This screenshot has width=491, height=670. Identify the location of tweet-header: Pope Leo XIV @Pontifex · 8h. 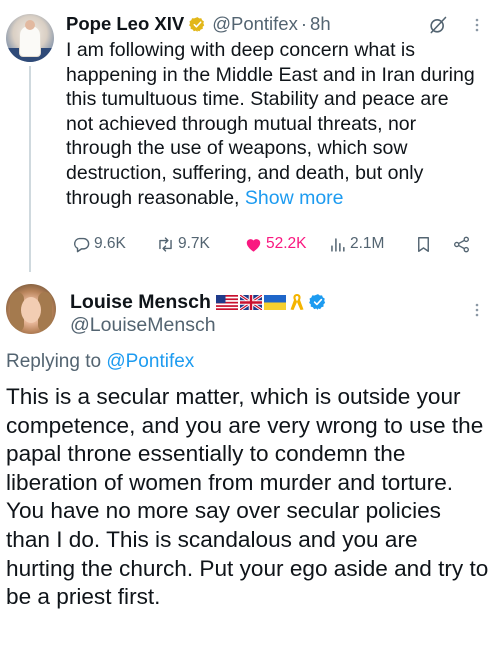
(198, 24).